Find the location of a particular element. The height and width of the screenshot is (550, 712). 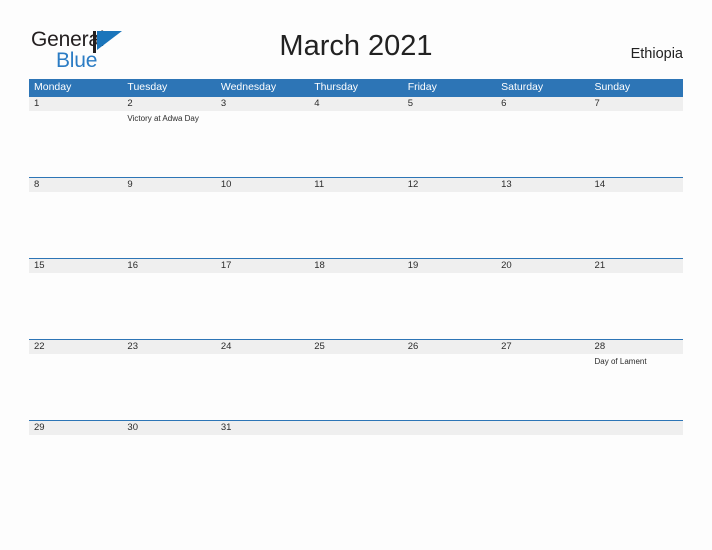

page-header: General Blue March 2021 Ethiopia is located at coordinates (356, 39).